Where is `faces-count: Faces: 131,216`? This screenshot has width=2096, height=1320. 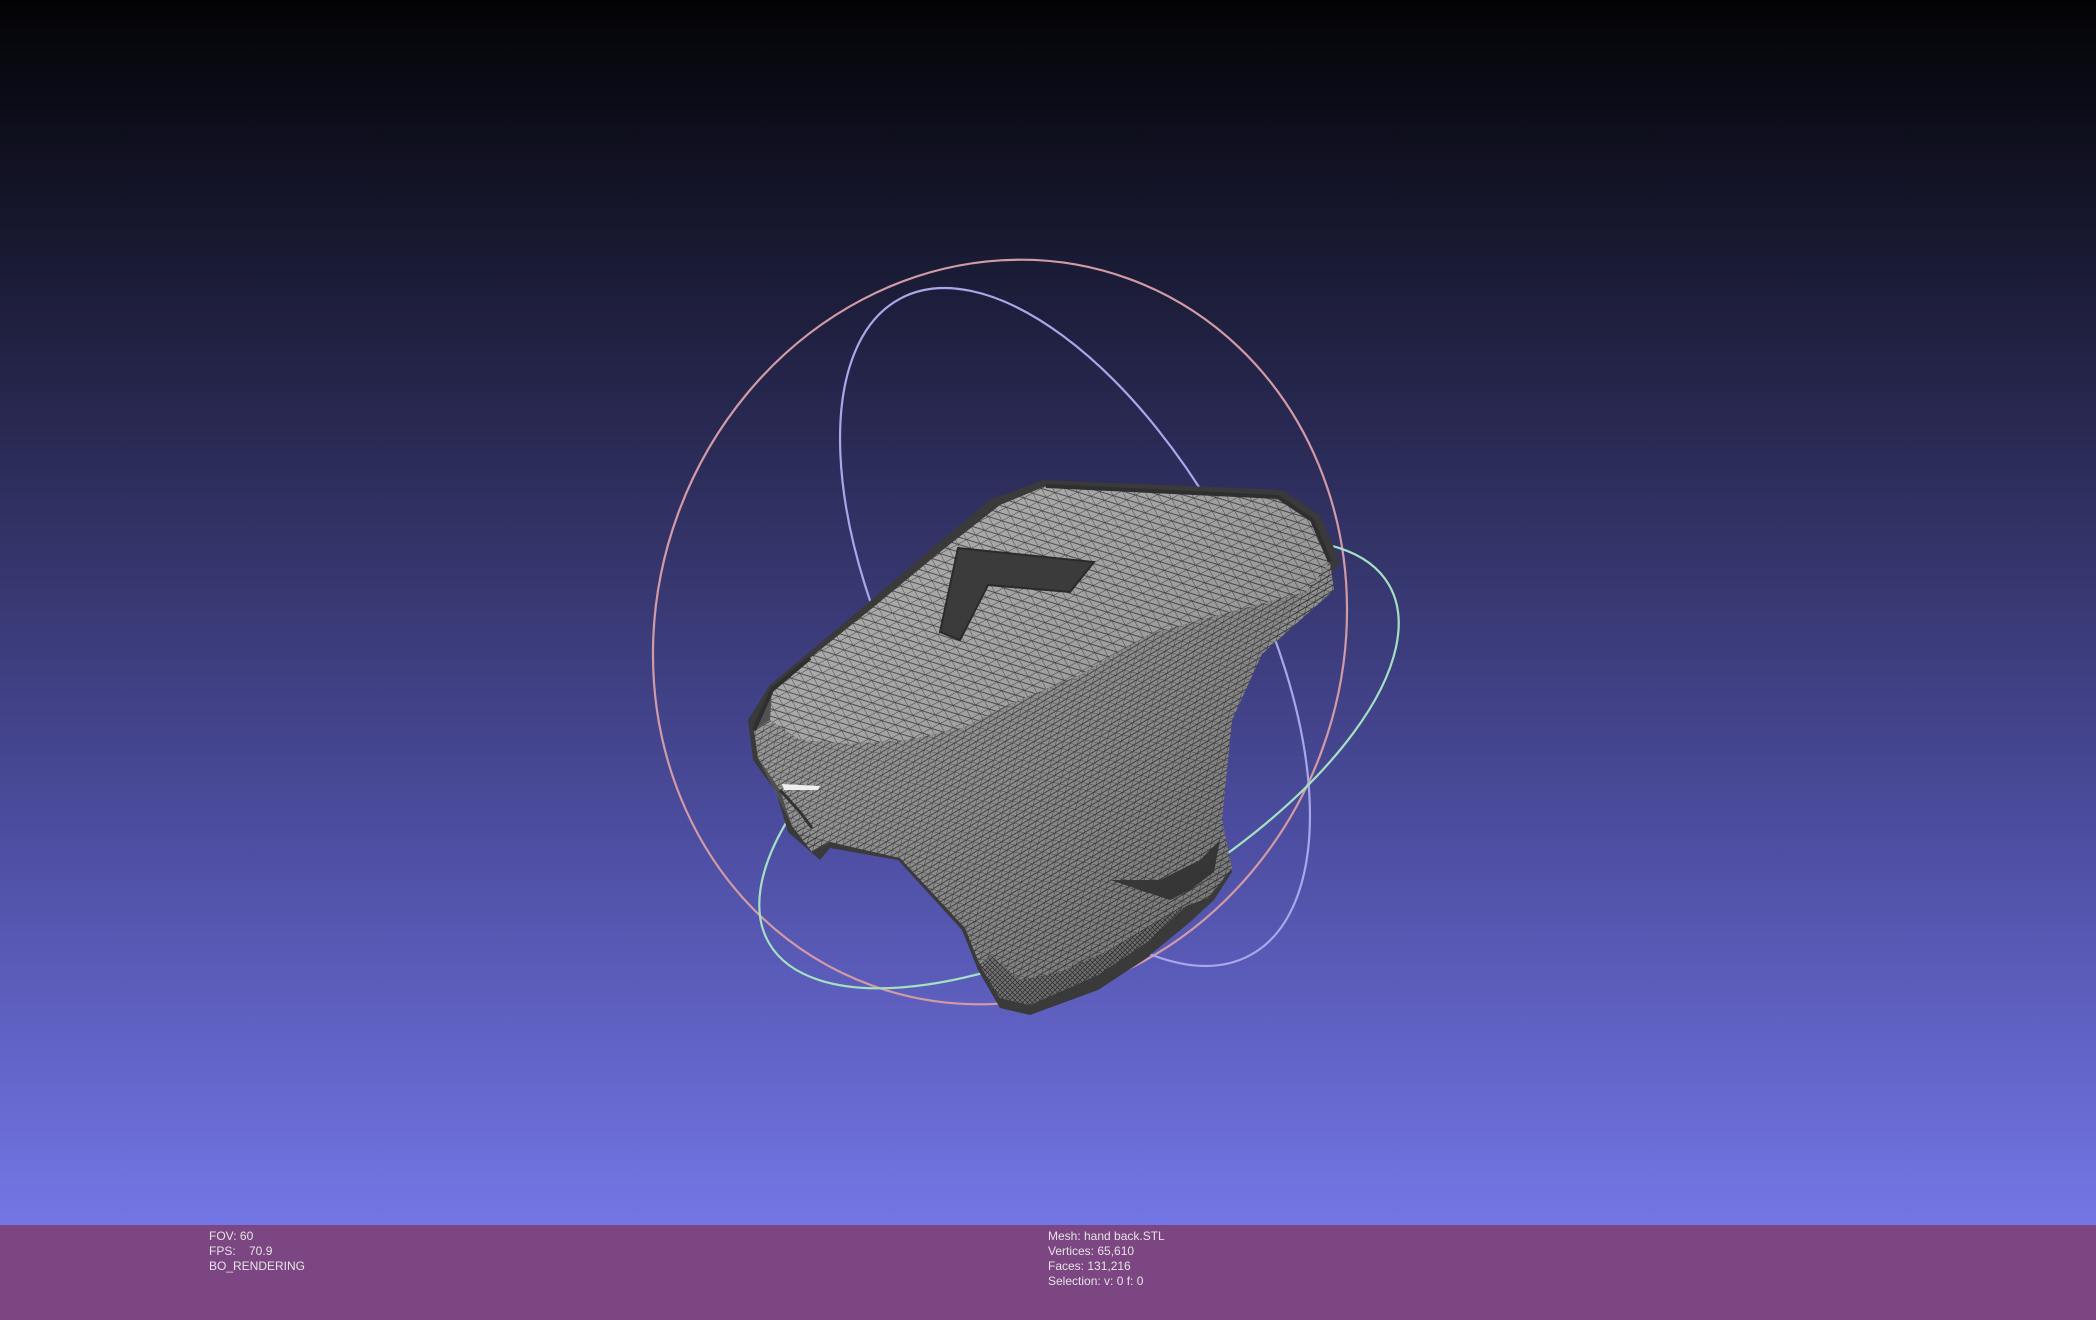 faces-count: Faces: 131,216 is located at coordinates (1089, 1266).